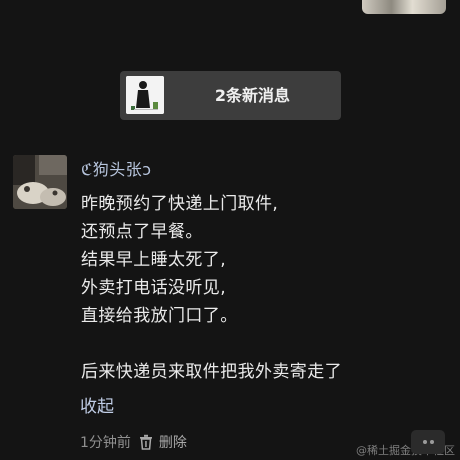 This screenshot has width=460, height=460. I want to click on message-line: 结果早上睡太死了,, so click(154, 260).